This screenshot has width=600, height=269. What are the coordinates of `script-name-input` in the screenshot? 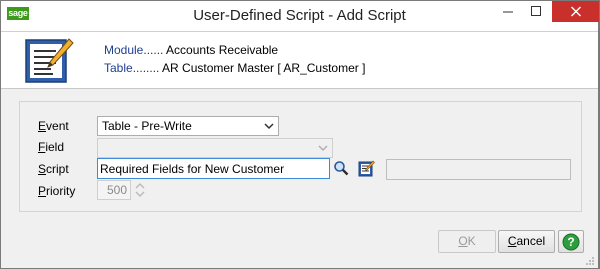 It's located at (213, 168).